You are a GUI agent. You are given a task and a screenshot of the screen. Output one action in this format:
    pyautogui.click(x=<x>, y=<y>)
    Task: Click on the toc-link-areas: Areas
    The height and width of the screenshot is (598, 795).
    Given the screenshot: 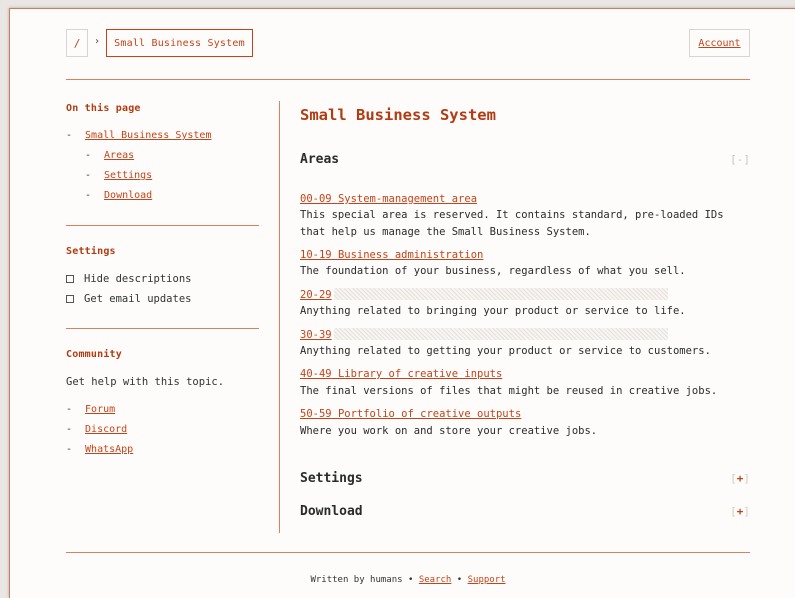 What is the action you would take?
    pyautogui.click(x=119, y=155)
    